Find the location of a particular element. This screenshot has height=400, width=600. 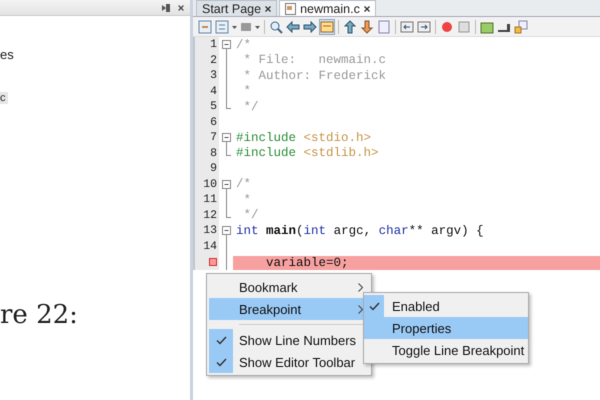

menu-item: Bookmark is located at coordinates (289, 287).